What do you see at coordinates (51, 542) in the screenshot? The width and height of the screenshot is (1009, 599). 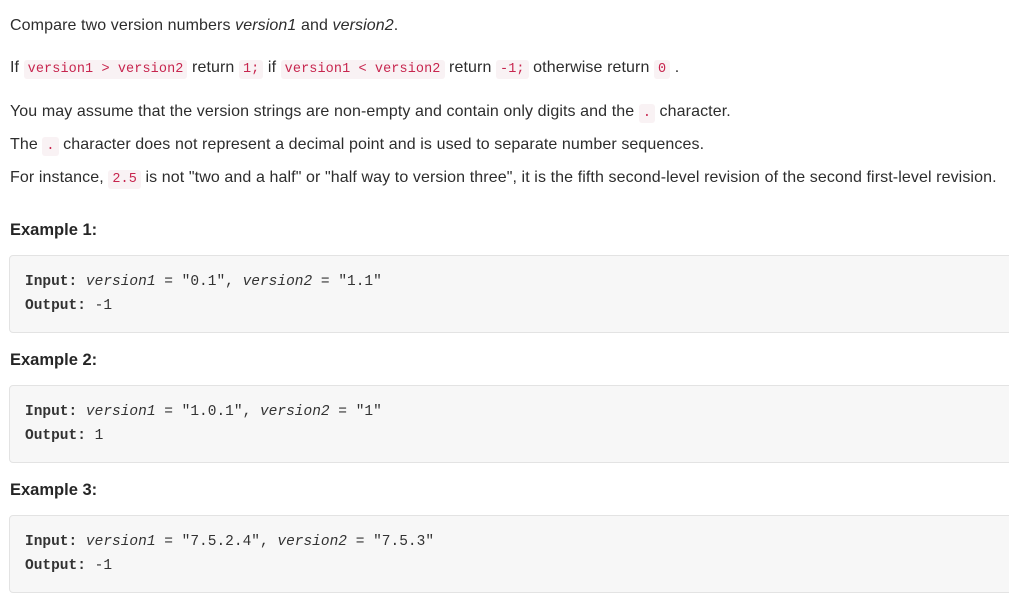 I see `example-3-input-label: Input:` at bounding box center [51, 542].